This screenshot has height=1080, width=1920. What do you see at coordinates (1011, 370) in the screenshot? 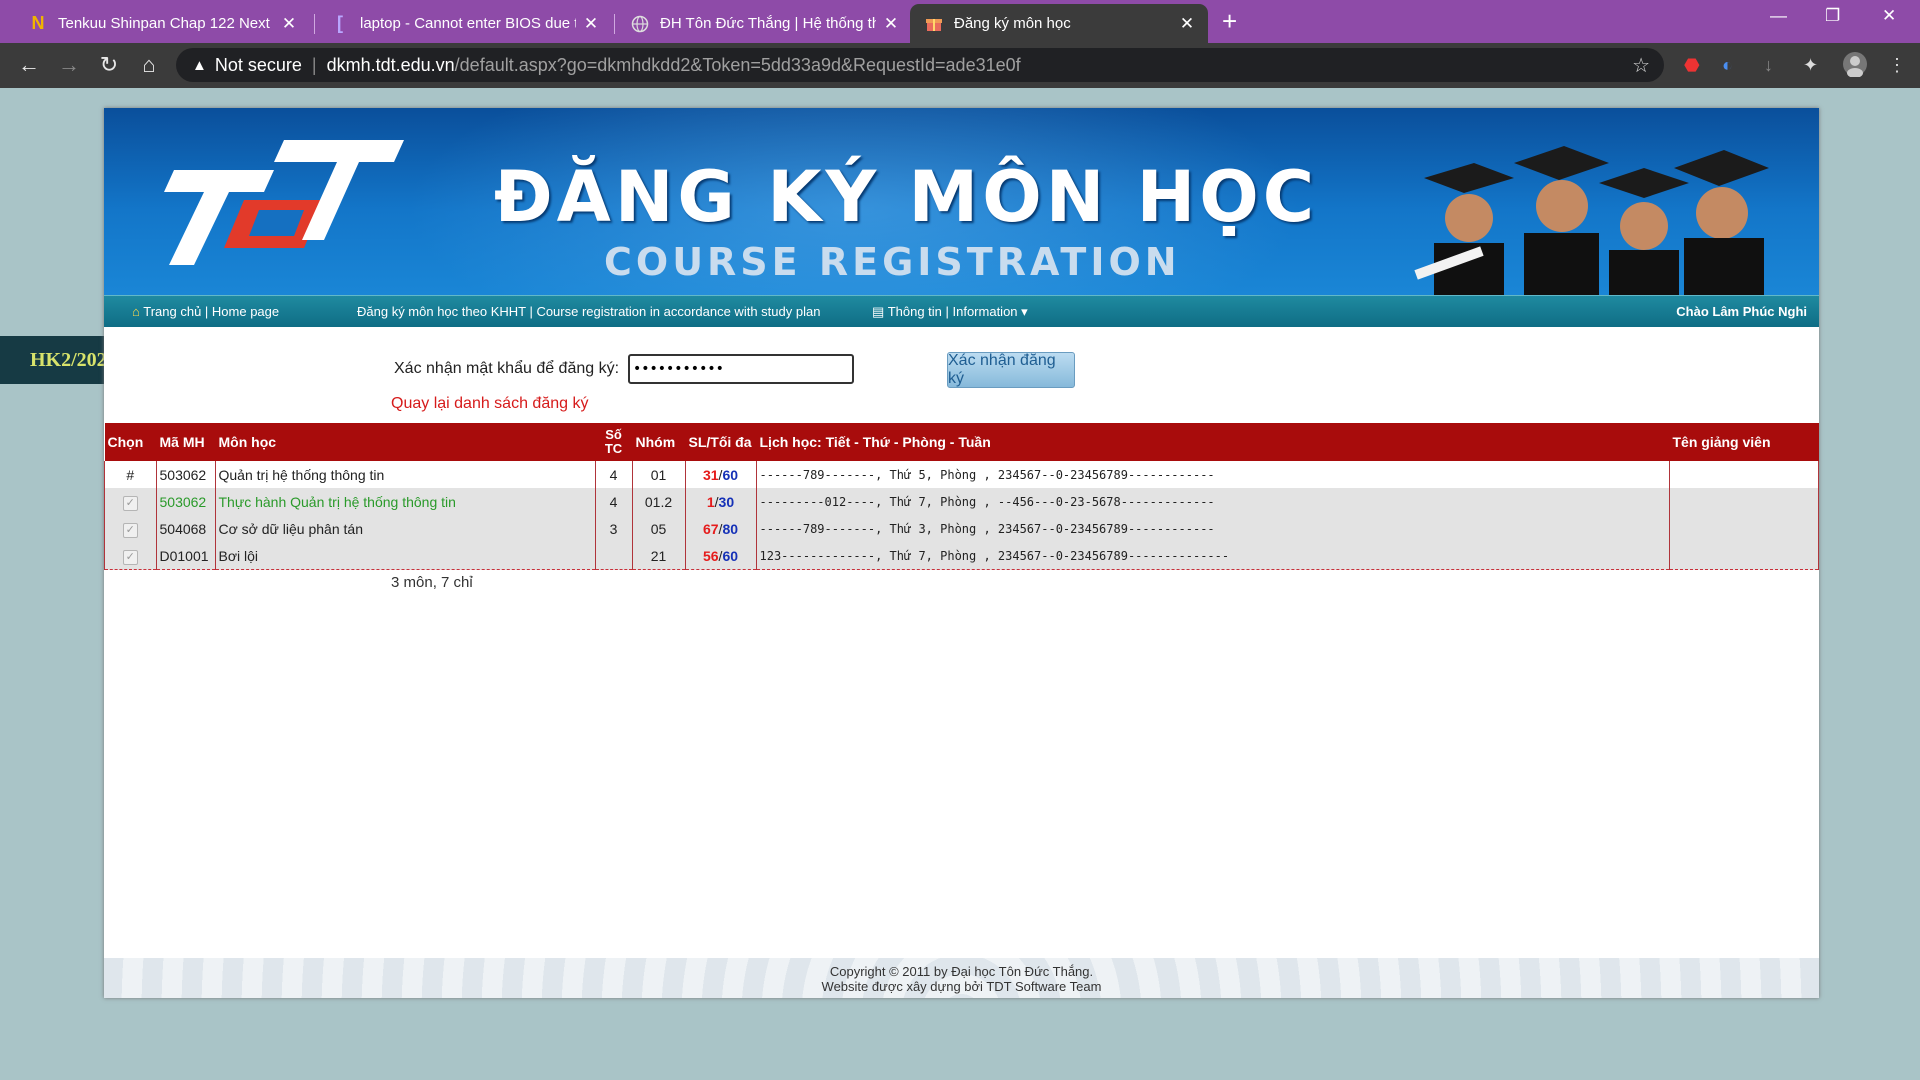
I see `confirm-registration-button: Xác nhận đăng ký` at bounding box center [1011, 370].